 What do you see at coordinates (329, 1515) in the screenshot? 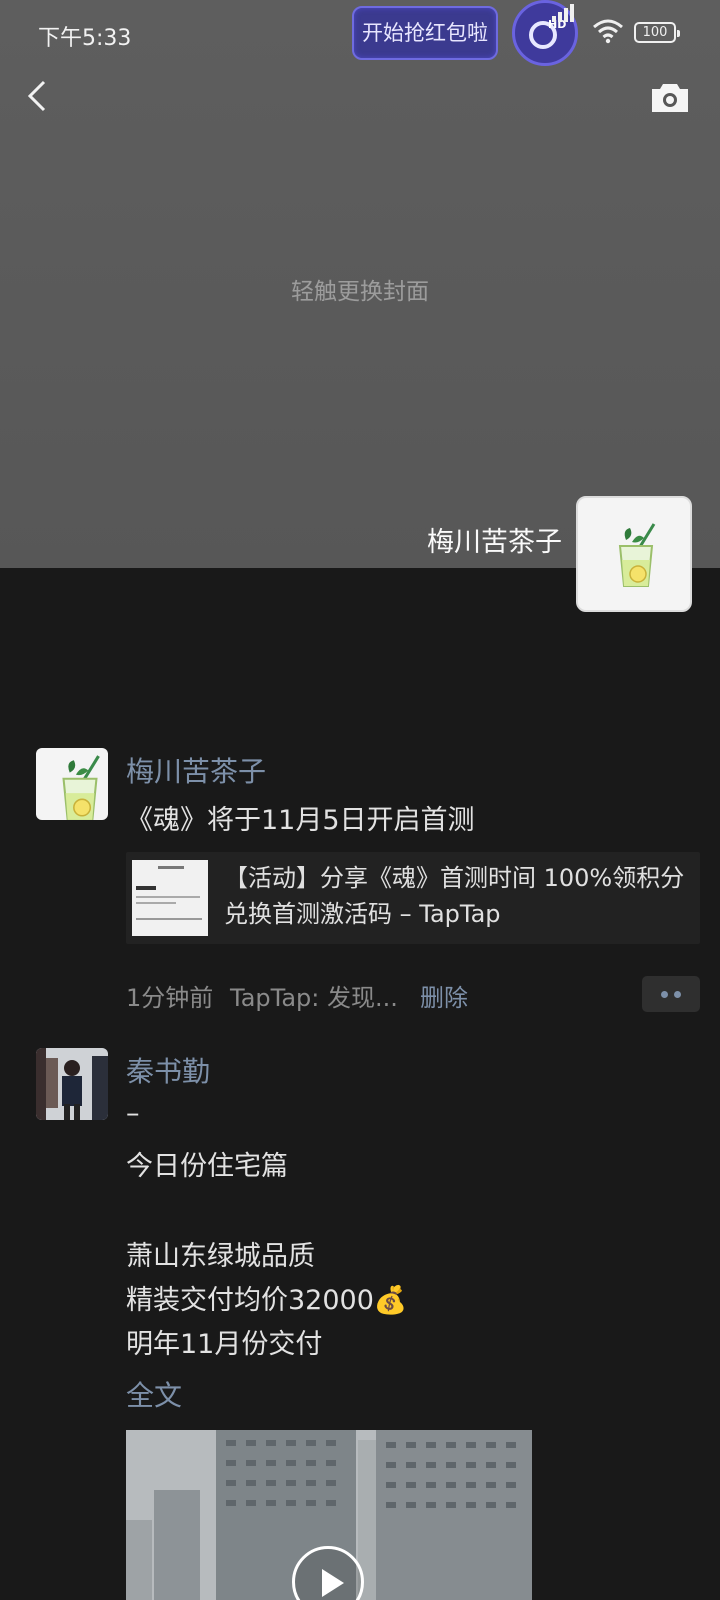
I see `video-thumbnail` at bounding box center [329, 1515].